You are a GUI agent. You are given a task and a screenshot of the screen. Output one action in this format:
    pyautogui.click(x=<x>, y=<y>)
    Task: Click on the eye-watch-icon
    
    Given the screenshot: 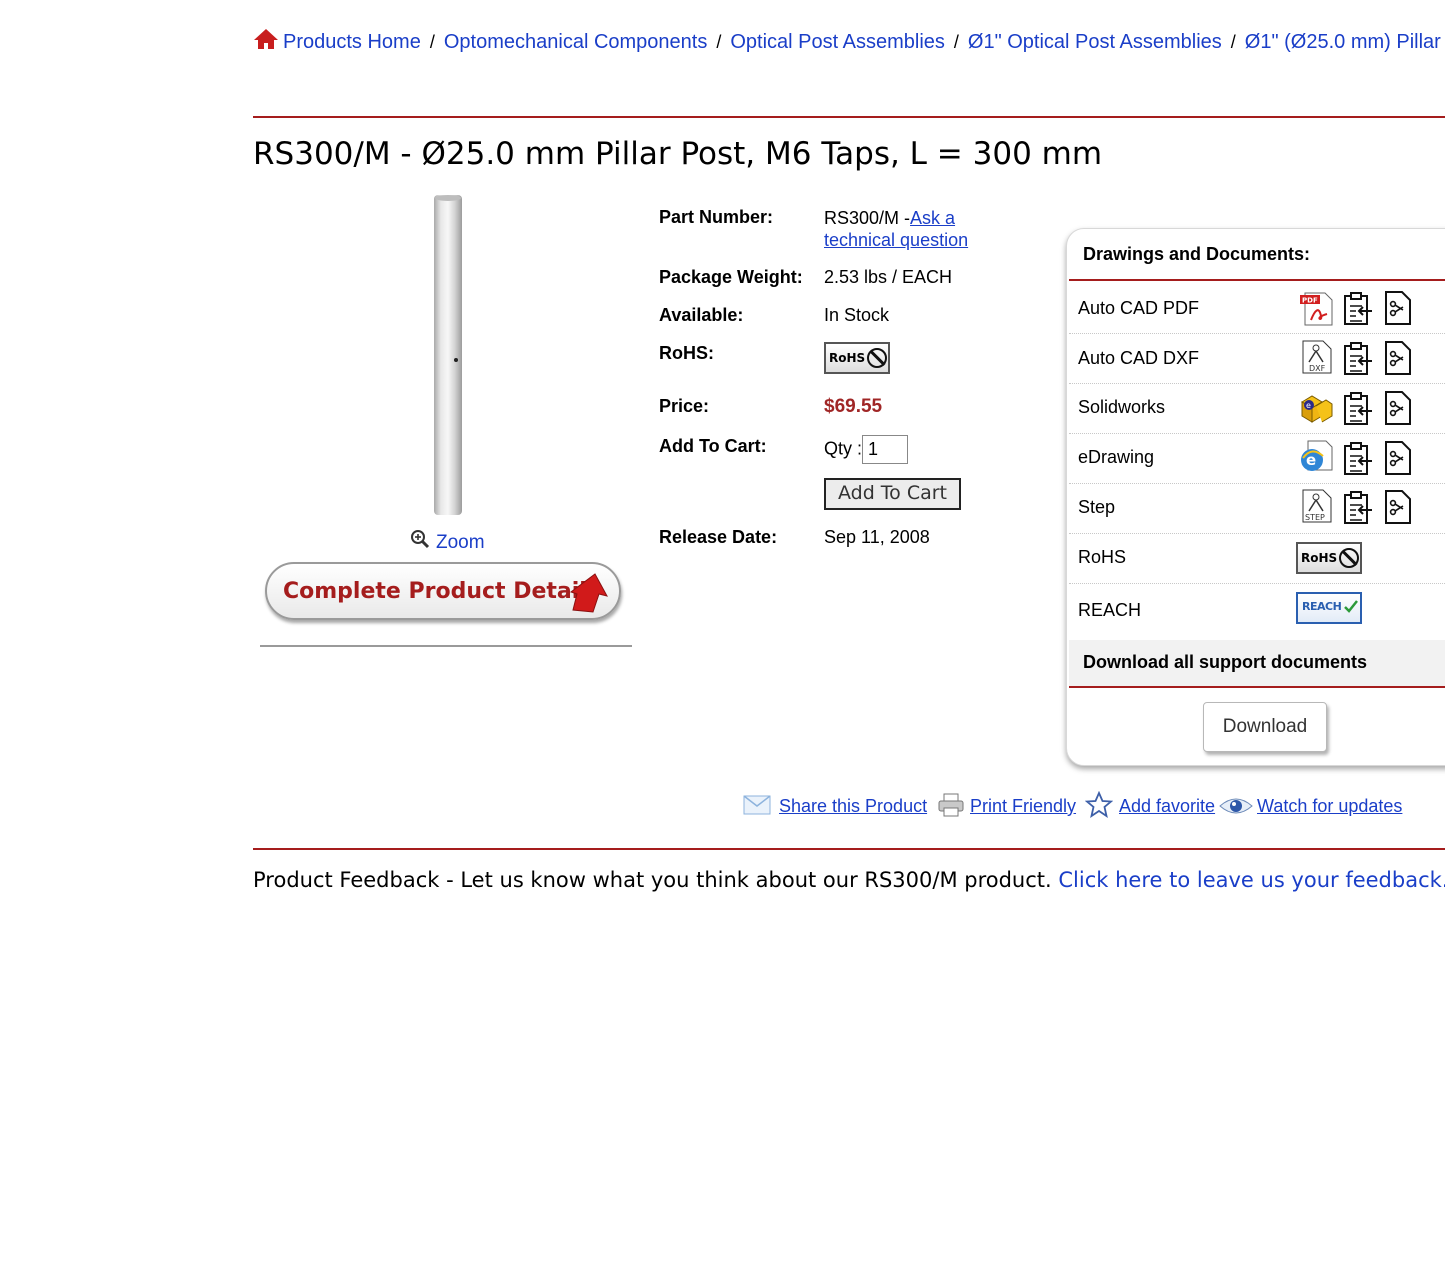 What is the action you would take?
    pyautogui.click(x=1236, y=806)
    